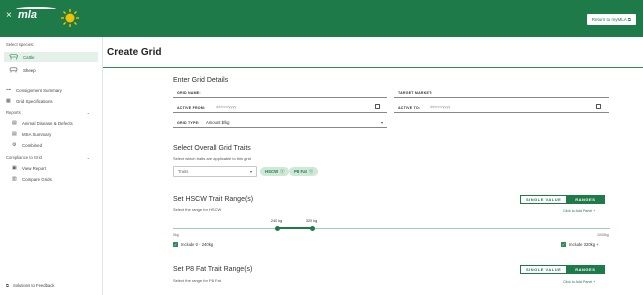  I want to click on p8-mode-toggle: SINGLE VALUE RANGES, so click(563, 269).